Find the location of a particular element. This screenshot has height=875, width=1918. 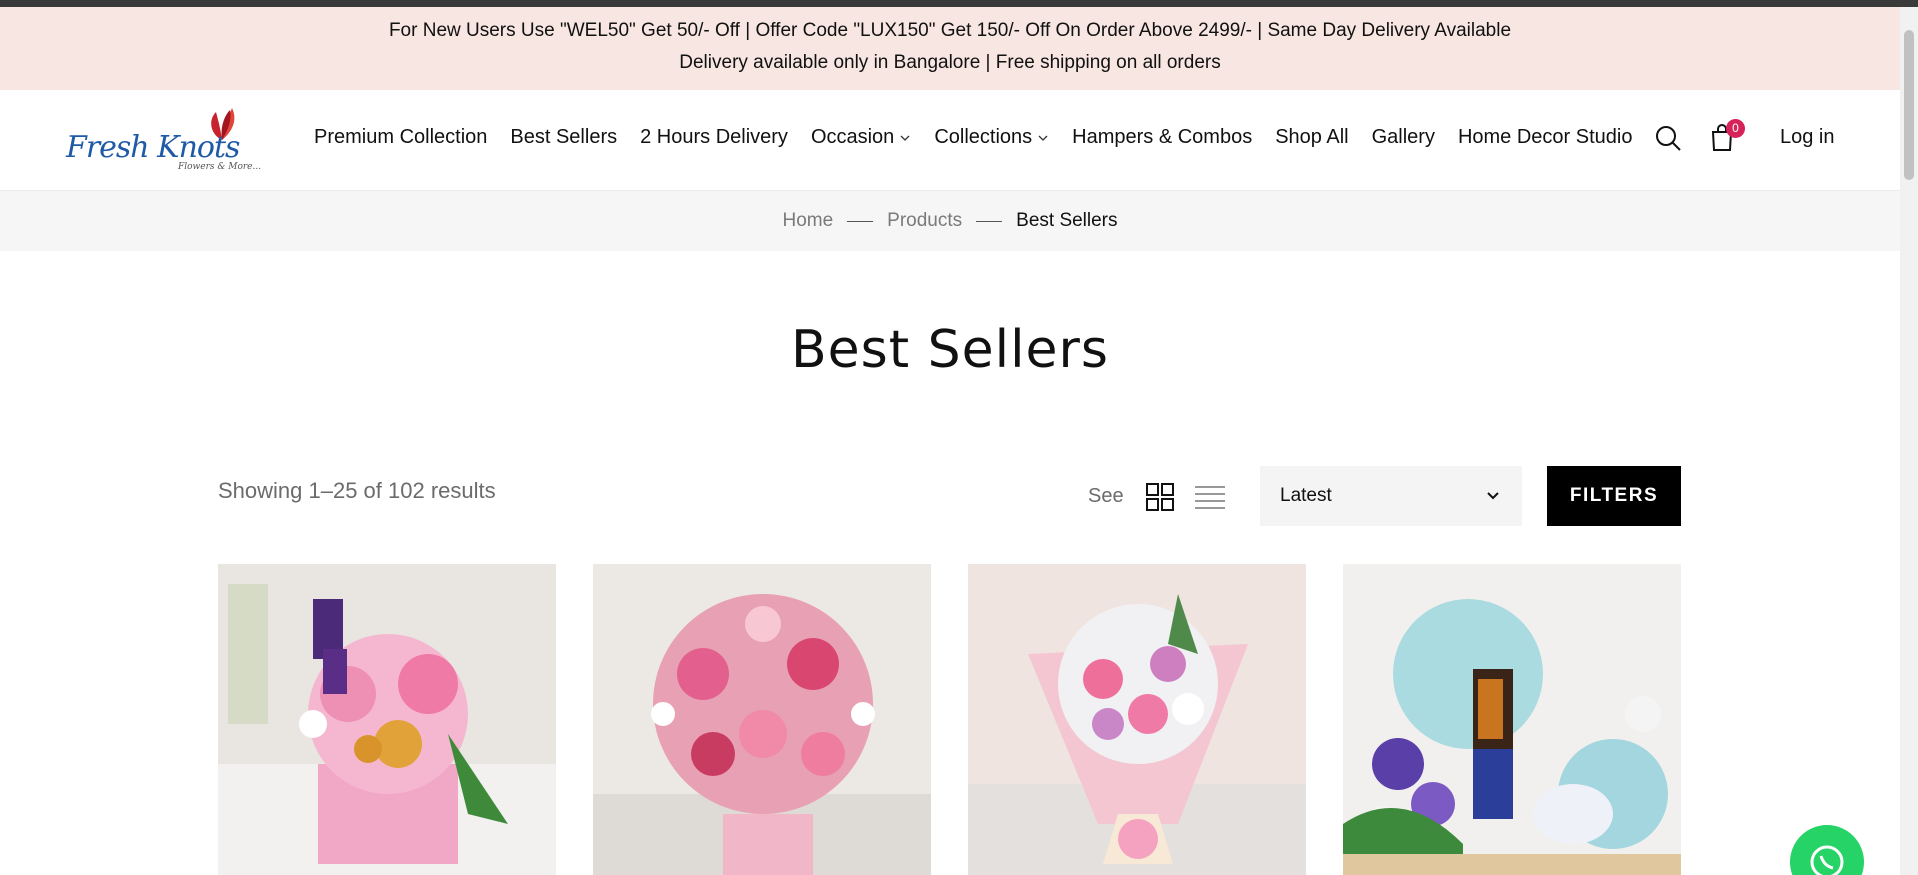

nav-item-hampers-combos: Hampers & Combos is located at coordinates (1162, 137).